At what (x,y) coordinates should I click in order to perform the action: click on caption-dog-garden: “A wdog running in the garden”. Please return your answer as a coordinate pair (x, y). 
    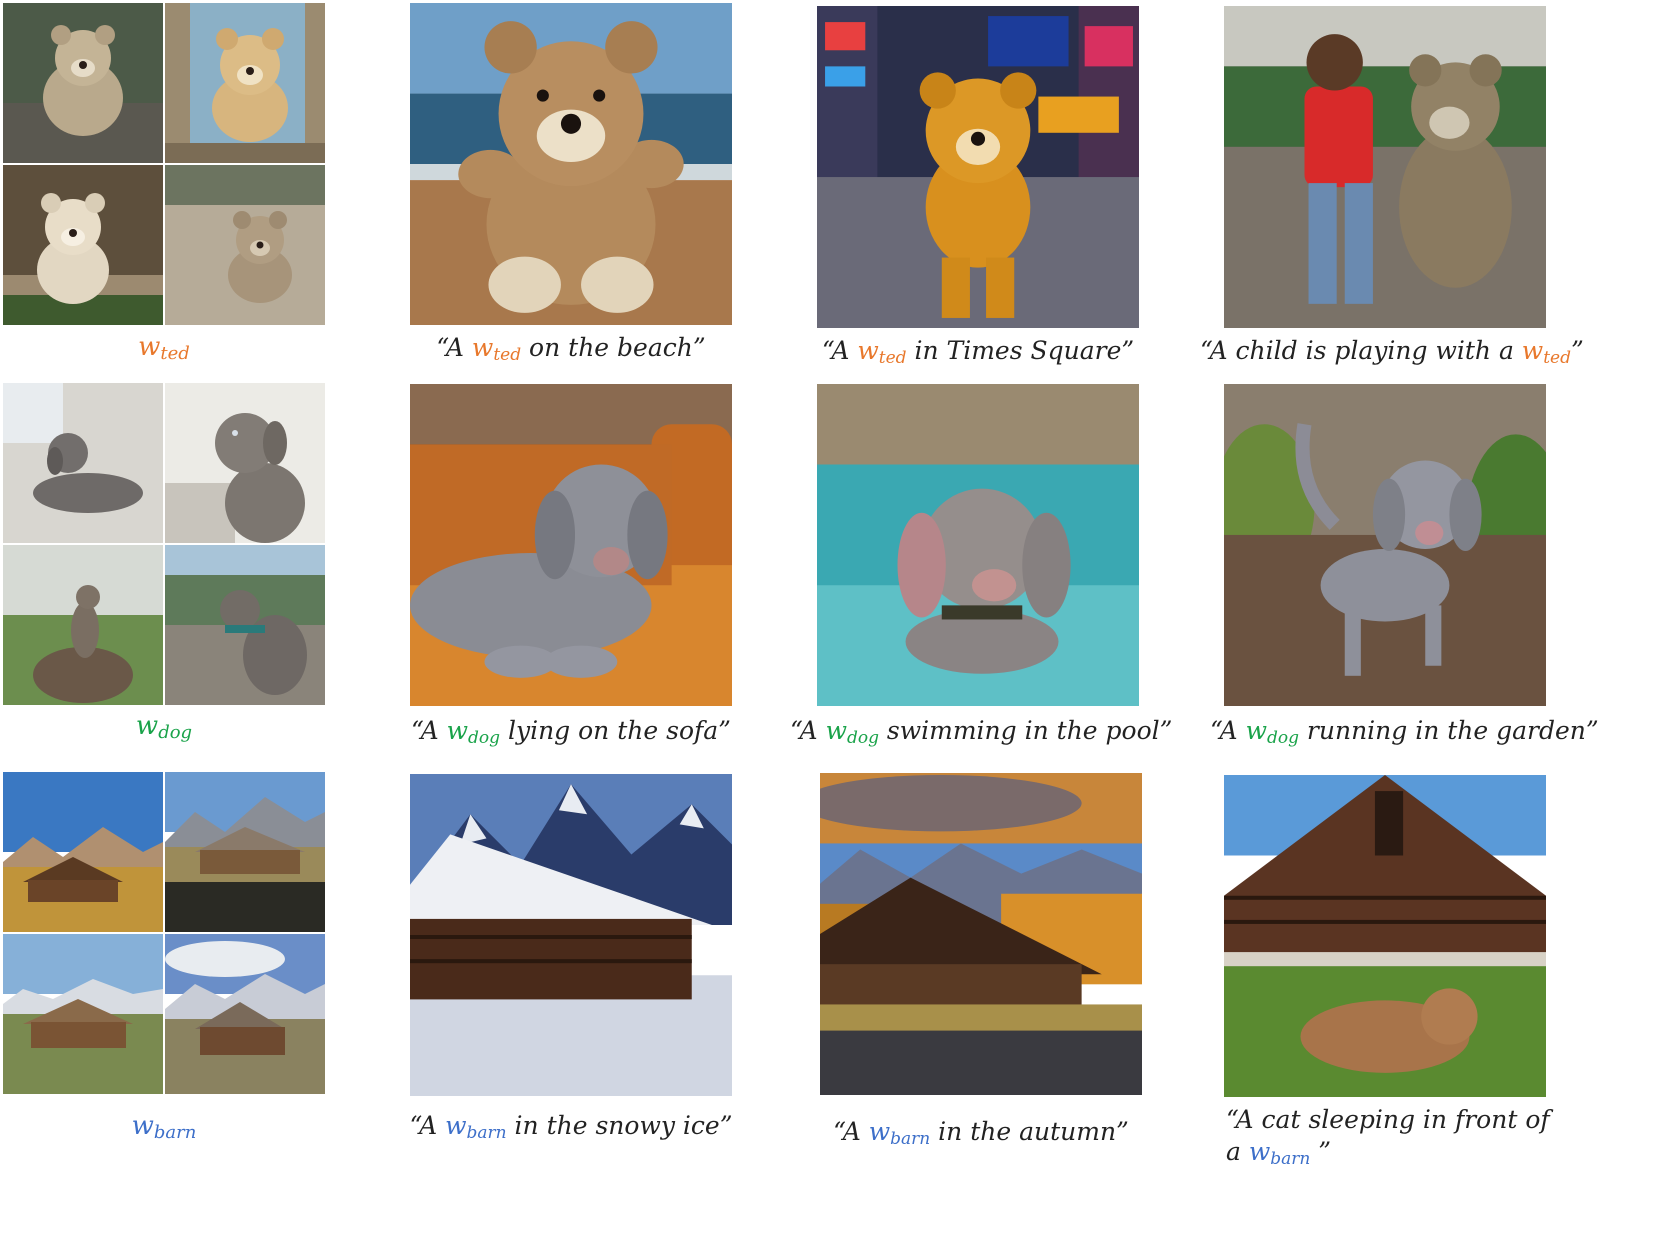
    Looking at the image, I should click on (1404, 734).